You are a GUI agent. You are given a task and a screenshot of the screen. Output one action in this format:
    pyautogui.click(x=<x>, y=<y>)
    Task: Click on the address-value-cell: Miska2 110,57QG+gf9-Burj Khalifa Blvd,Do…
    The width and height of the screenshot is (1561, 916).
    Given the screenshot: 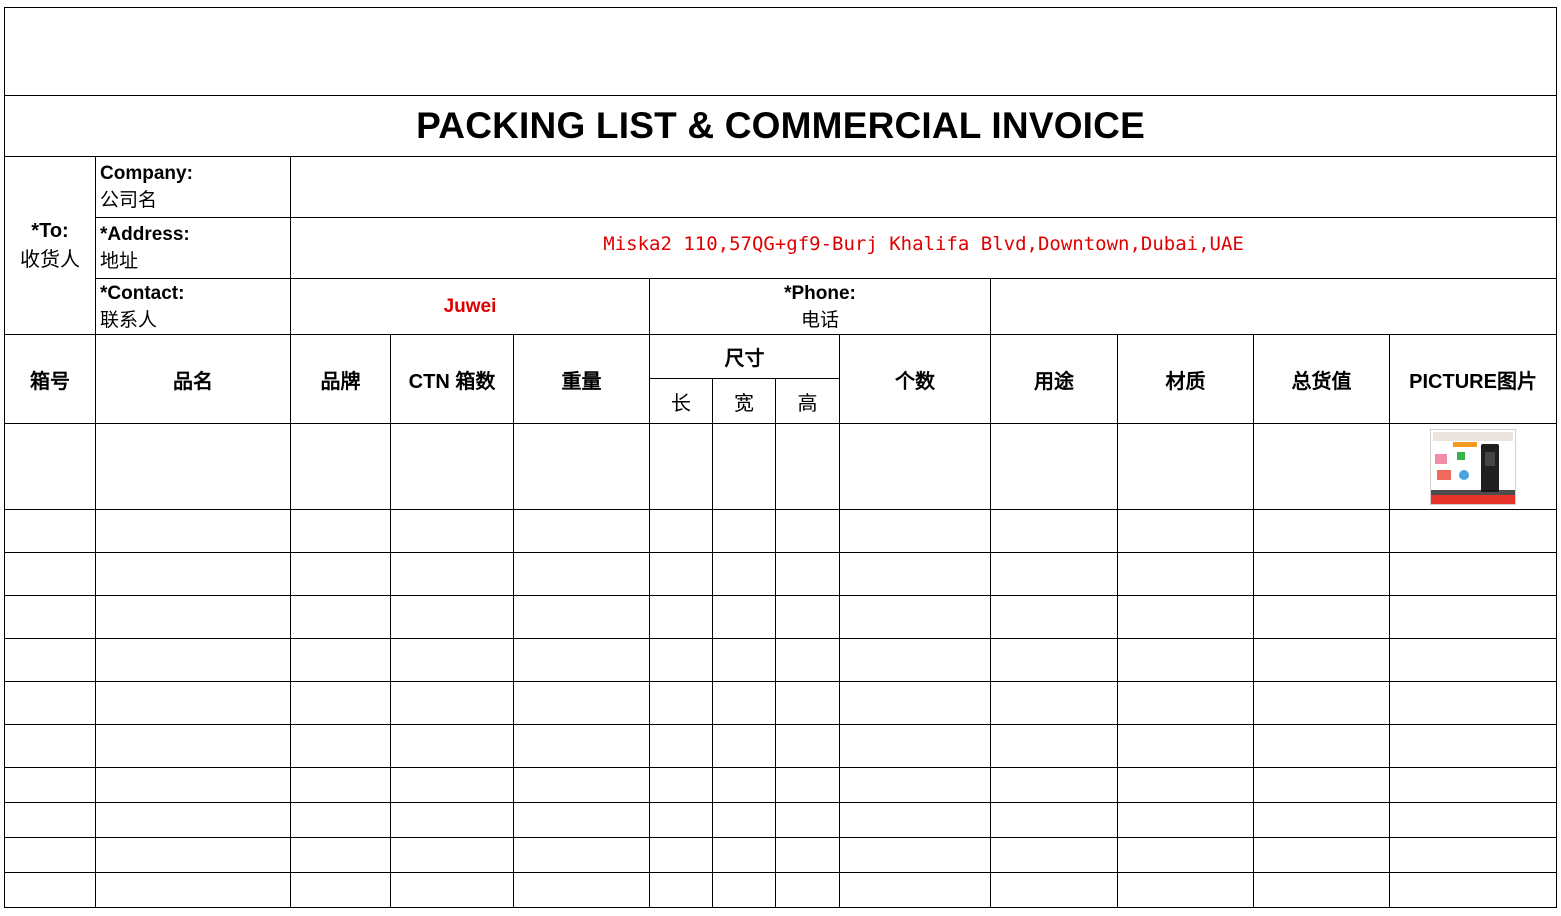 What is the action you would take?
    pyautogui.click(x=923, y=248)
    